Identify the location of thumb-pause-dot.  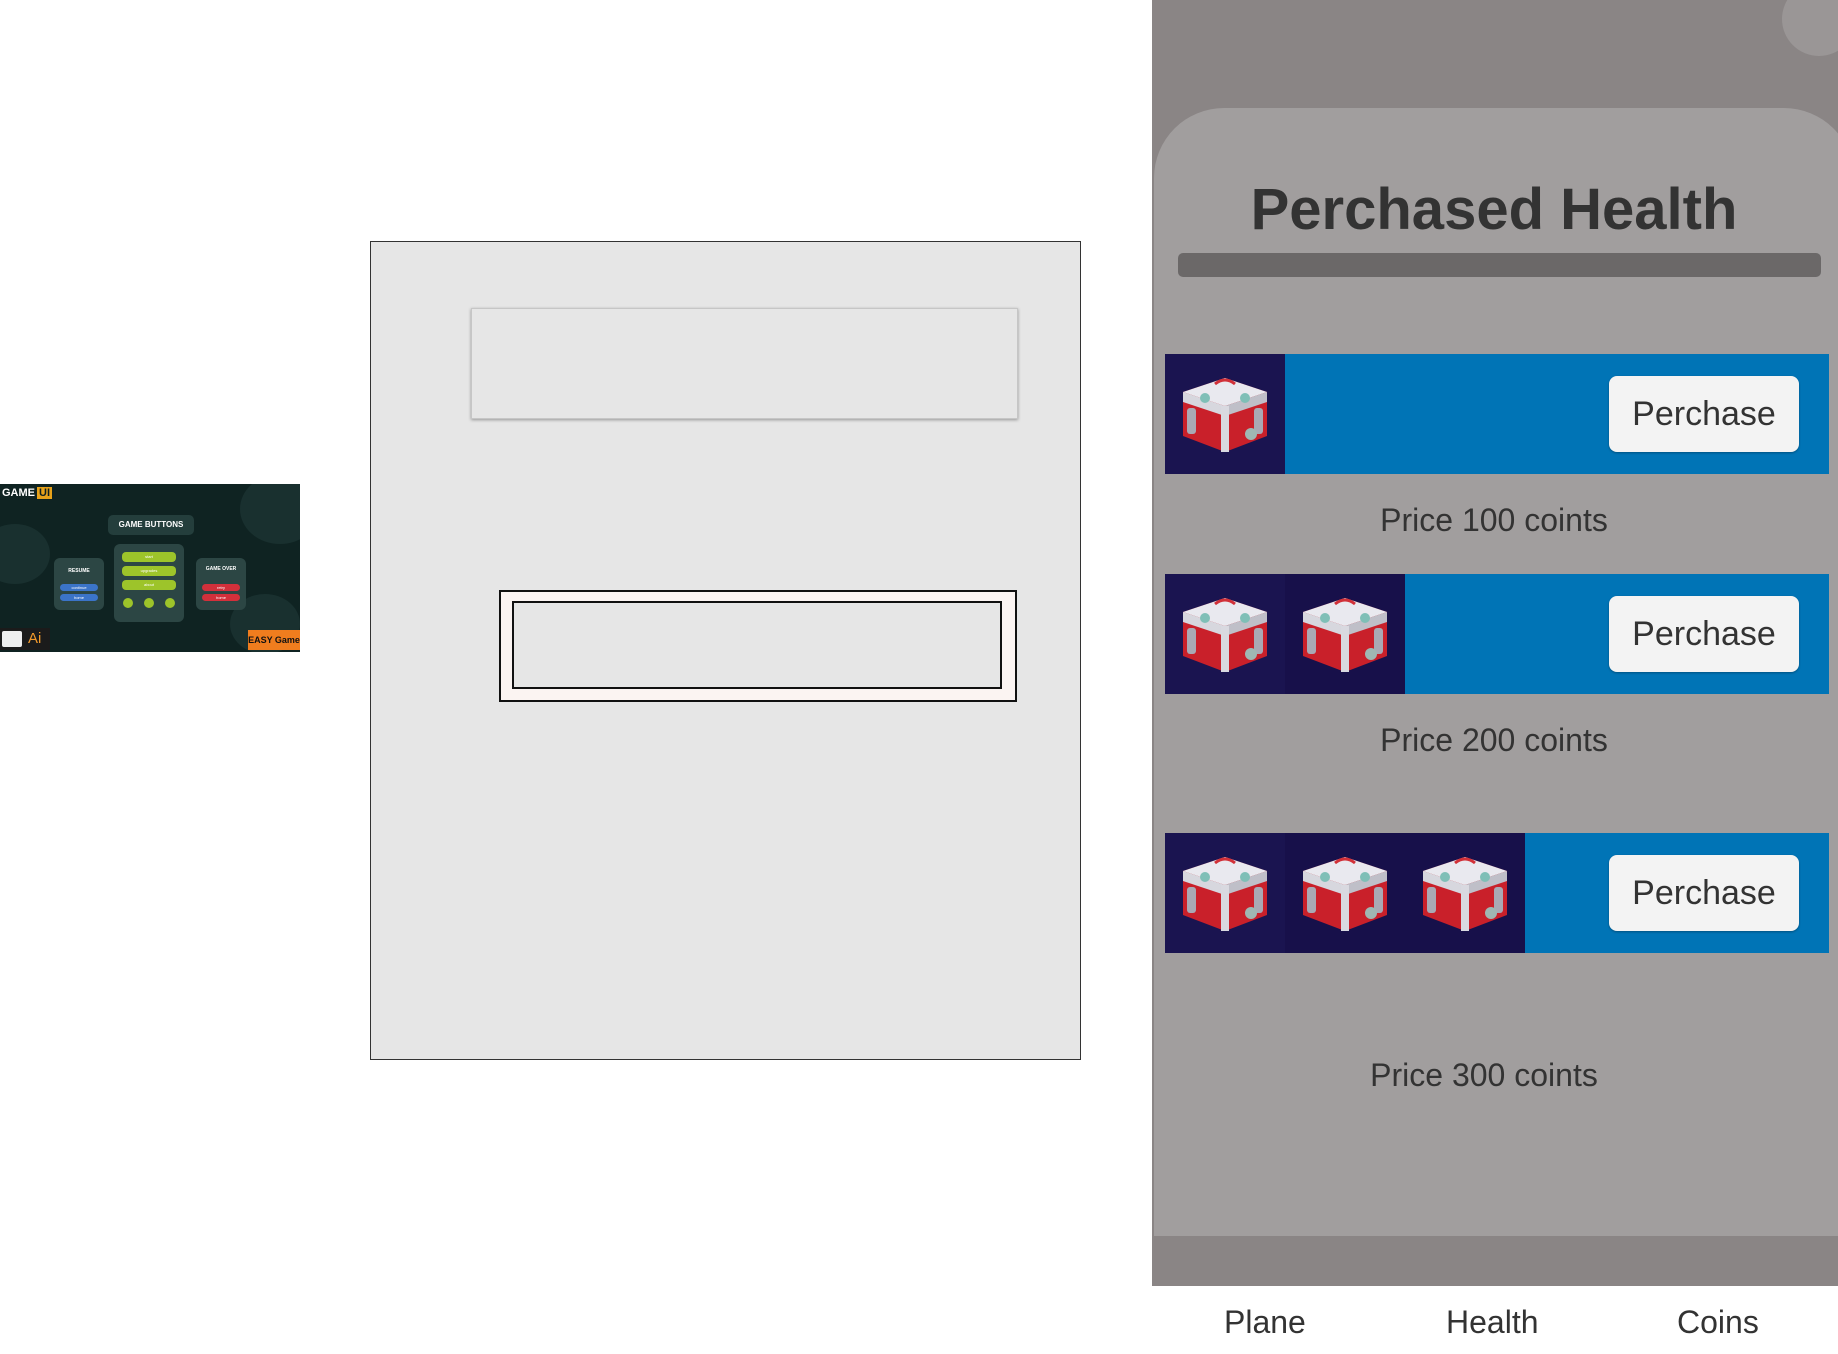
(149, 603).